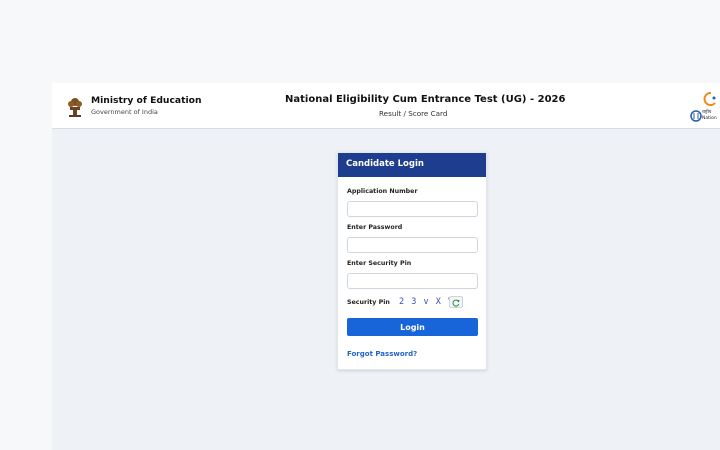 The height and width of the screenshot is (450, 720). I want to click on refresh-captcha-button, so click(456, 302).